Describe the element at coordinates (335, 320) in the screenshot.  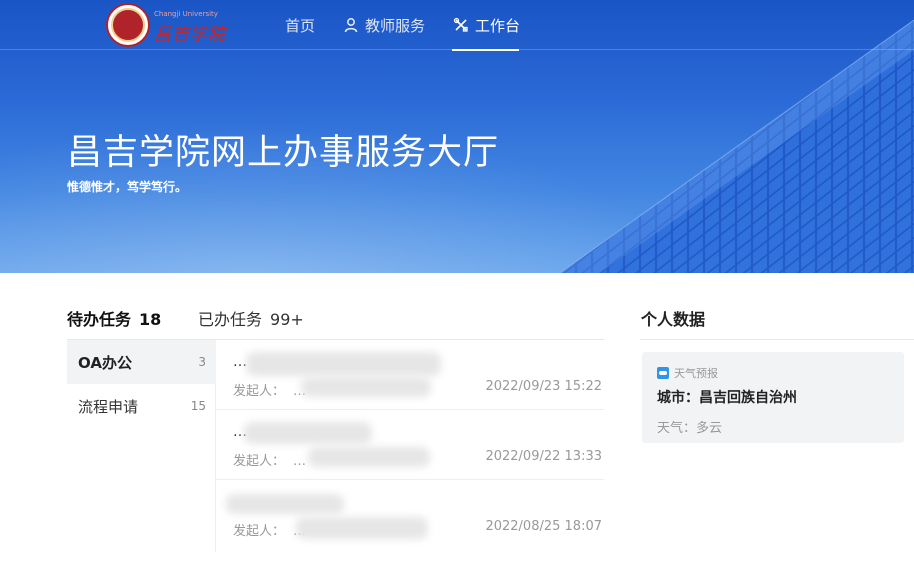
I see `task-tabs: 待办任务 18 已办任务 99+` at that location.